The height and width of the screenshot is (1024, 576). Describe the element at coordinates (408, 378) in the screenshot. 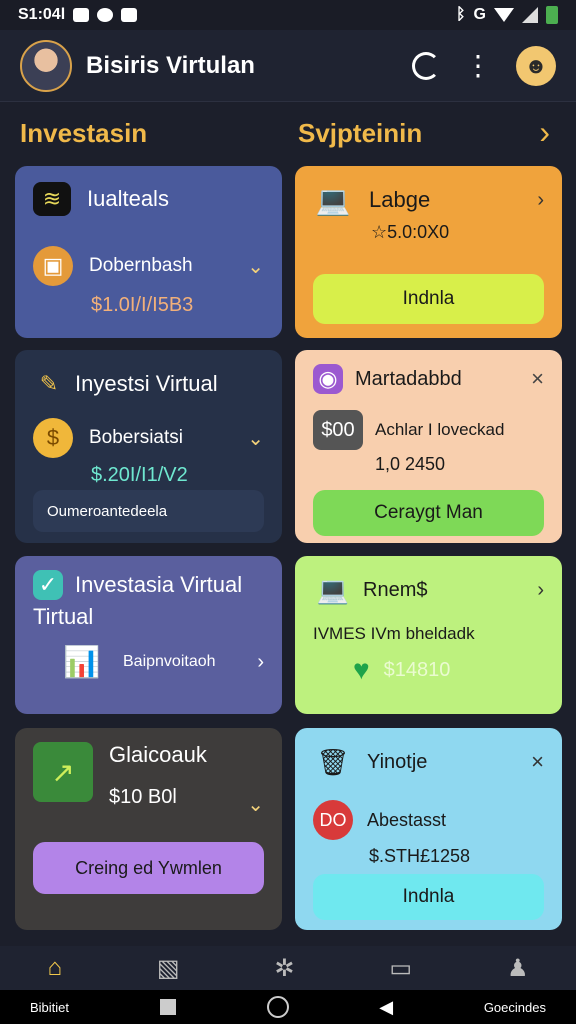

I see `card-title: Martadabbd` at that location.